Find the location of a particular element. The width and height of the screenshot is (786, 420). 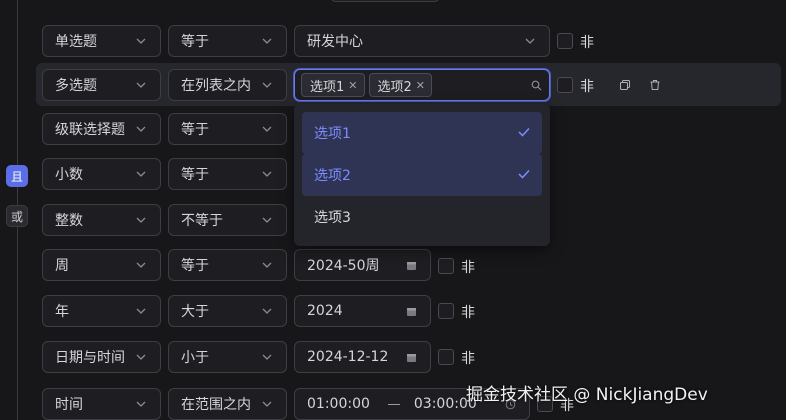

operator-select: 不等于 is located at coordinates (227, 220).